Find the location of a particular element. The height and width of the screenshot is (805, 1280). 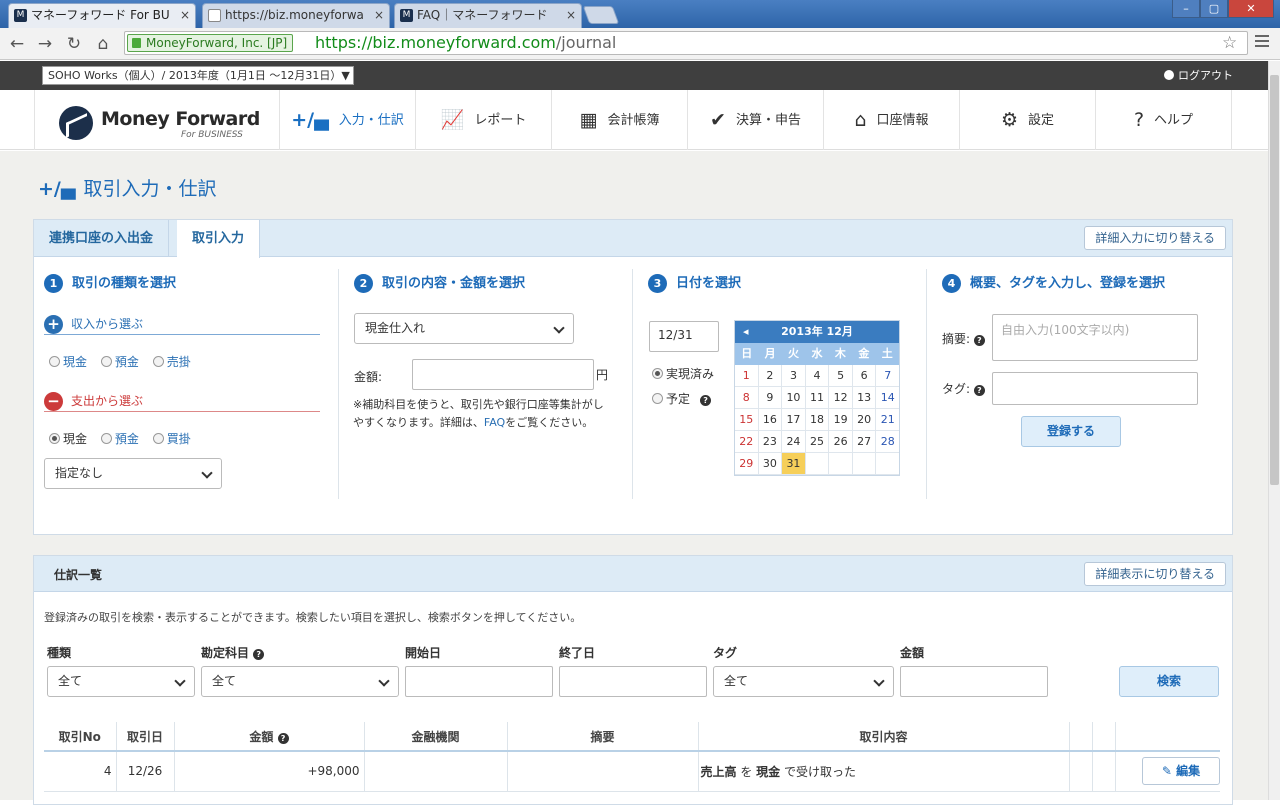

filter-end-date-input is located at coordinates (633, 681).